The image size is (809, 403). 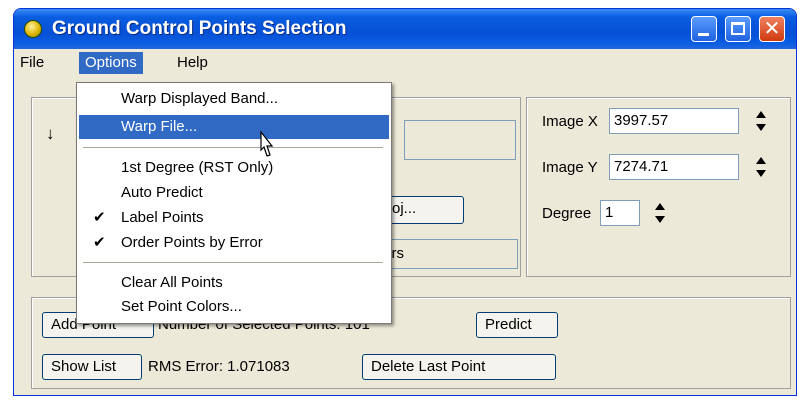 I want to click on degree-input: 1, so click(x=620, y=213).